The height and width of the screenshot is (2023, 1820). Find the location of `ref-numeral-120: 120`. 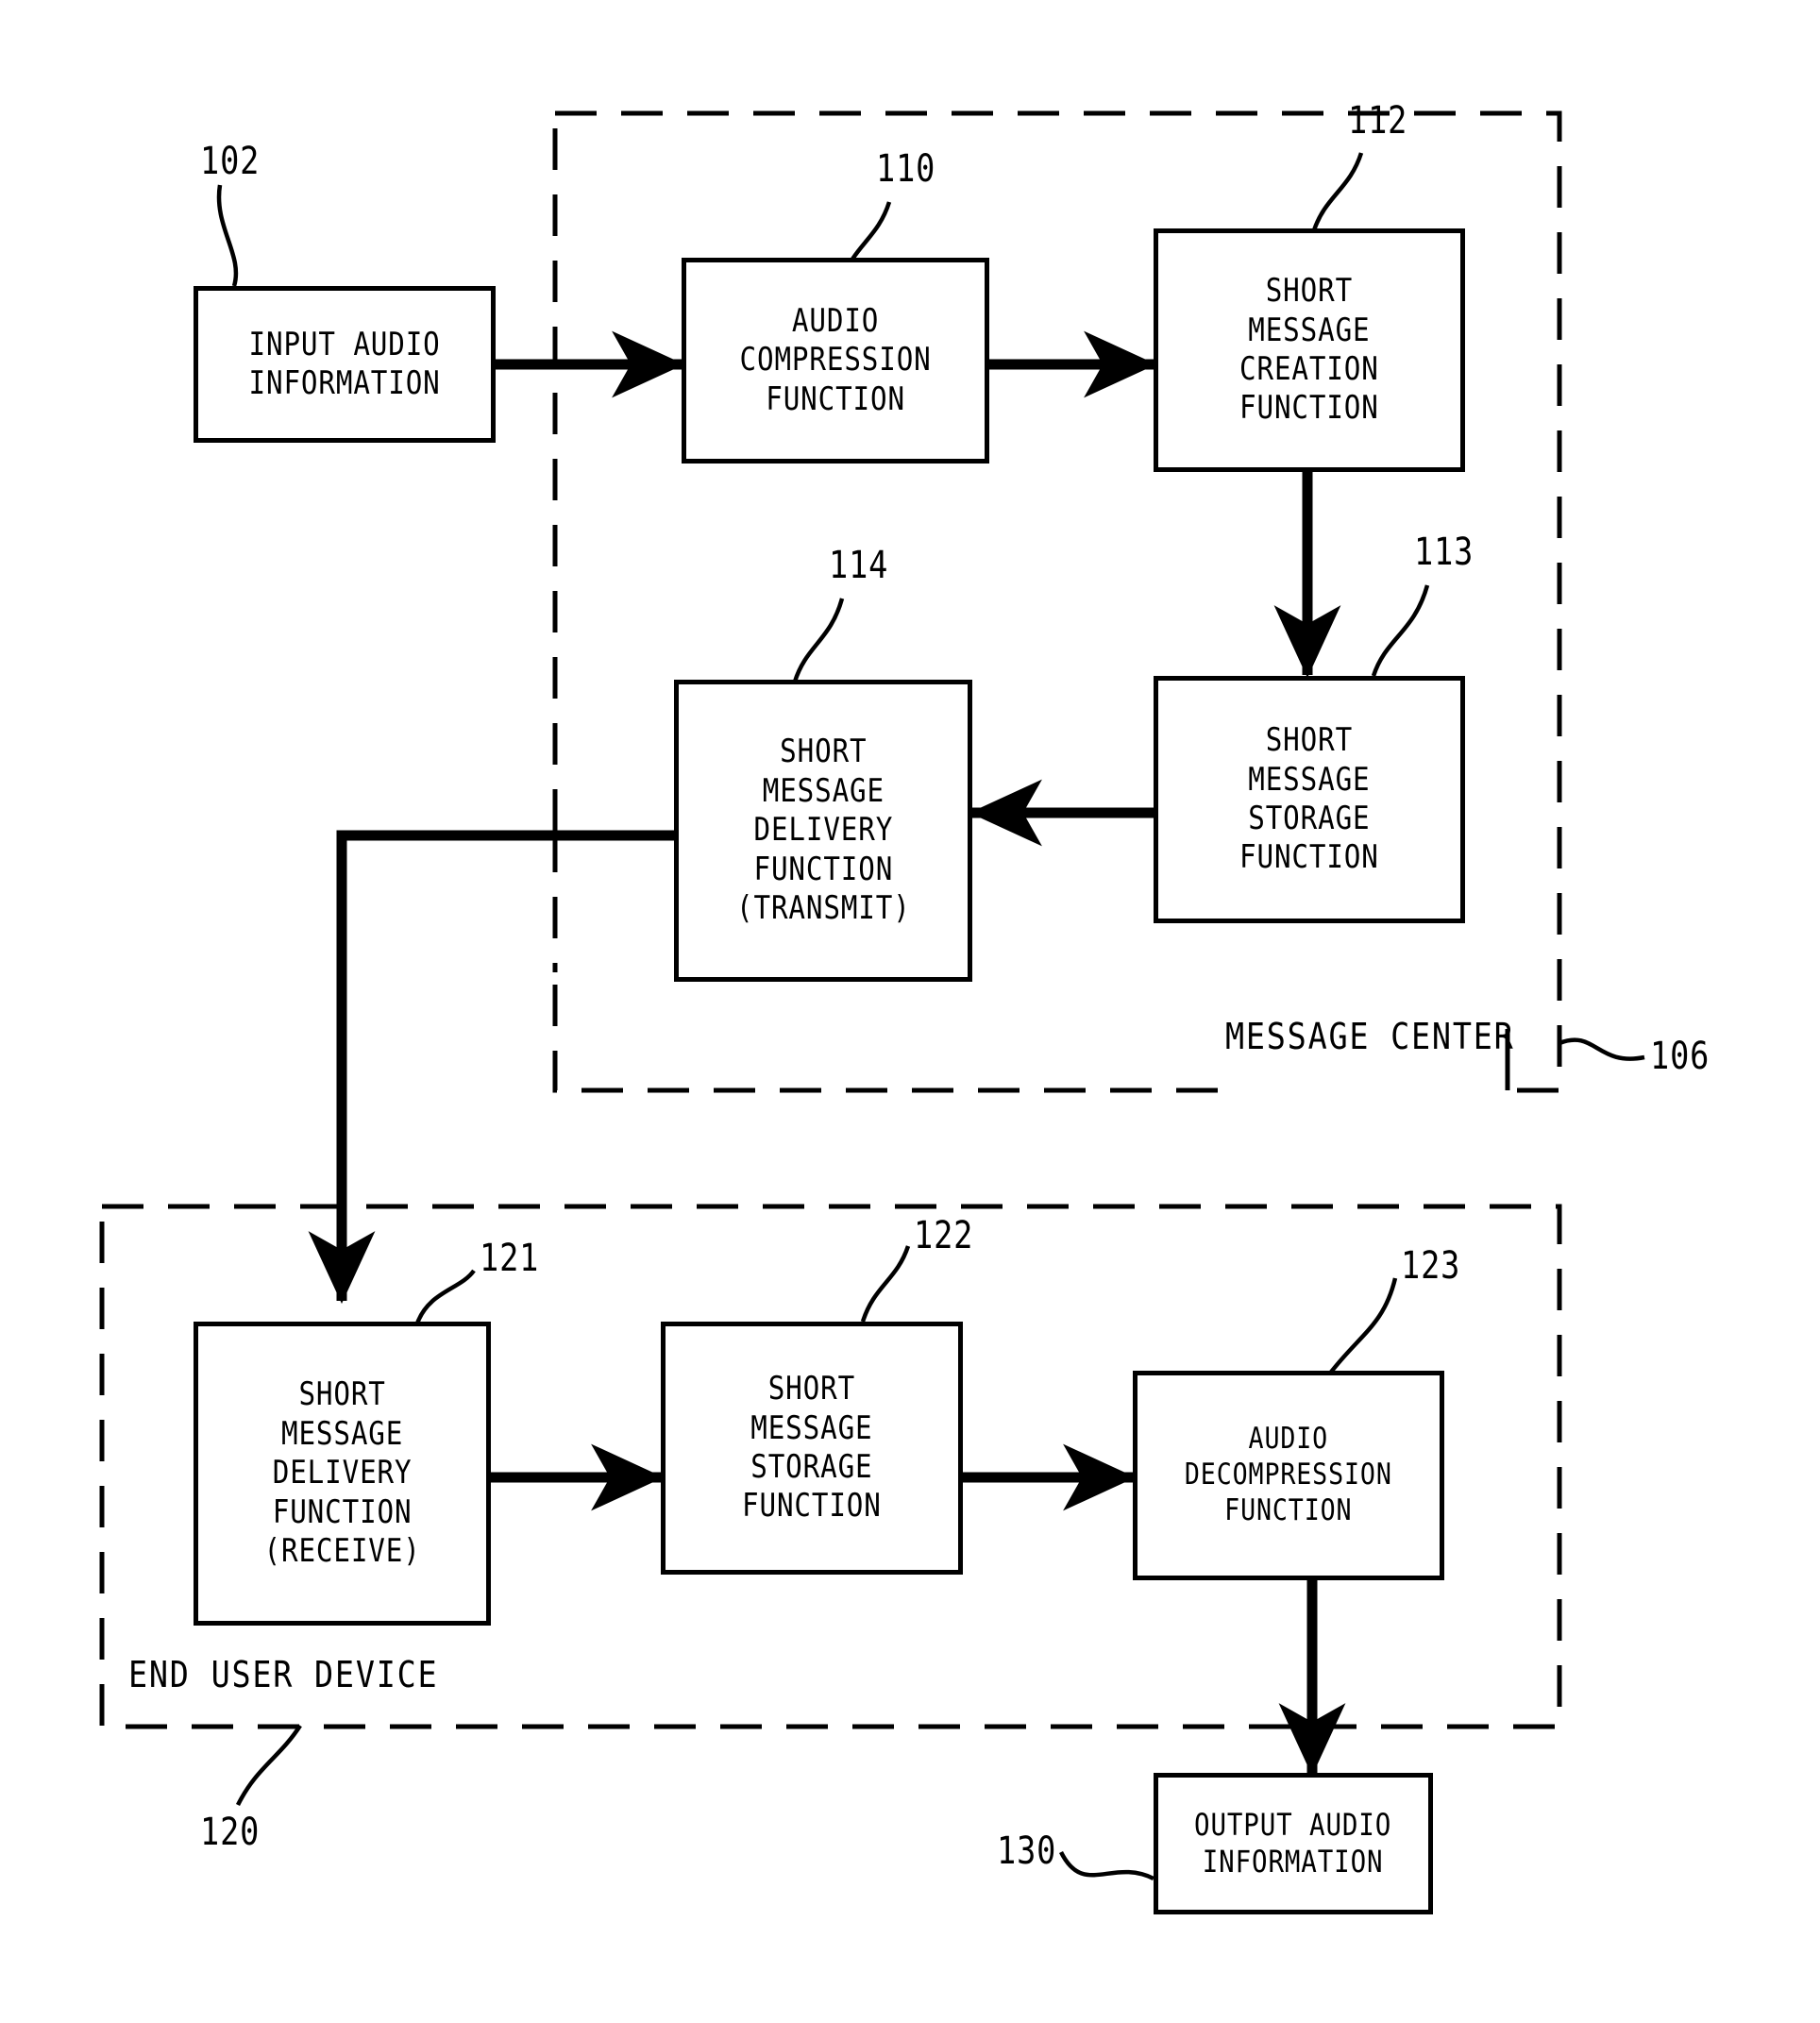

ref-numeral-120: 120 is located at coordinates (230, 1832).